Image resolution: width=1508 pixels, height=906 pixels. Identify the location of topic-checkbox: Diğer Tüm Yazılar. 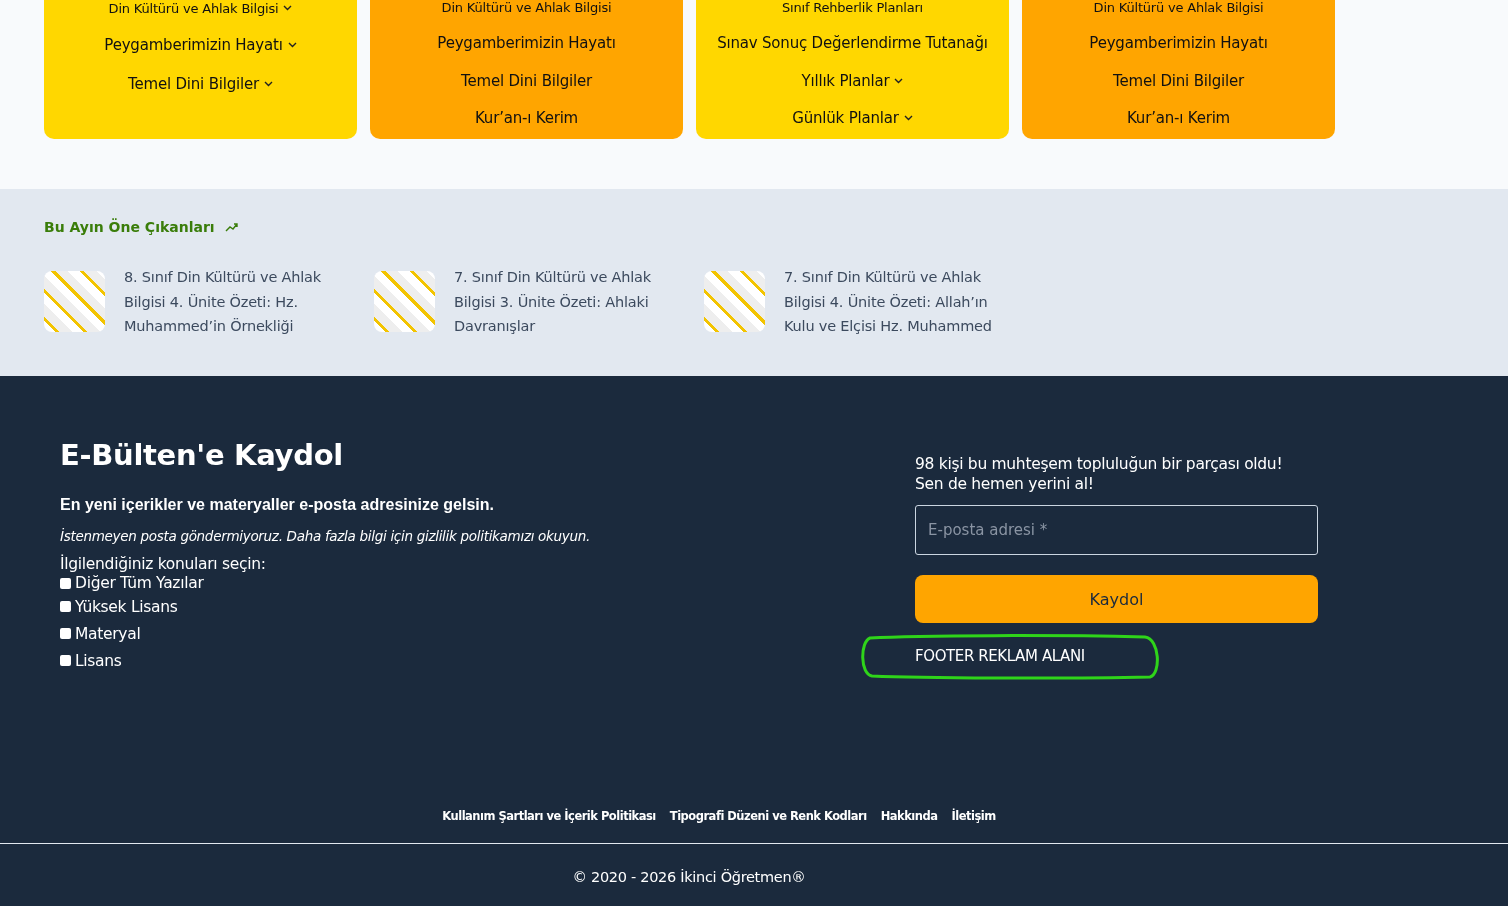
(487, 583).